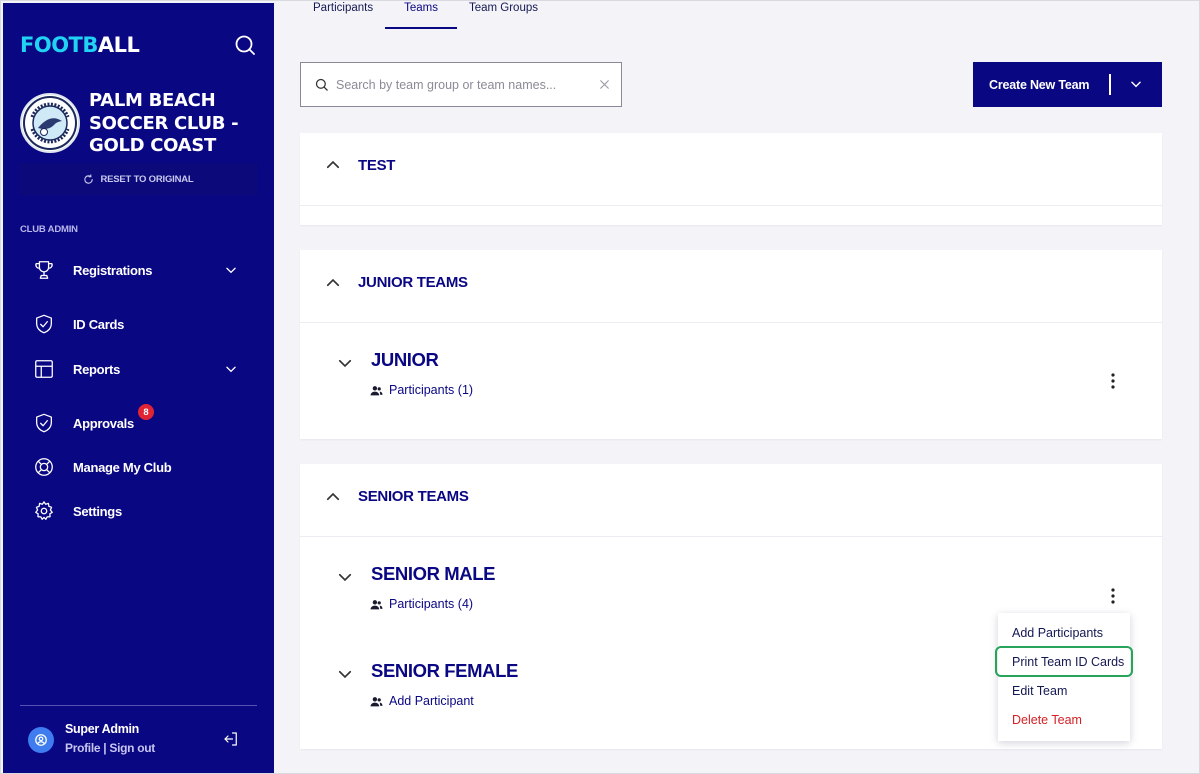 This screenshot has height=774, width=1200. Describe the element at coordinates (59, 45) in the screenshot. I see `logo-part-1: FOOTB` at that location.